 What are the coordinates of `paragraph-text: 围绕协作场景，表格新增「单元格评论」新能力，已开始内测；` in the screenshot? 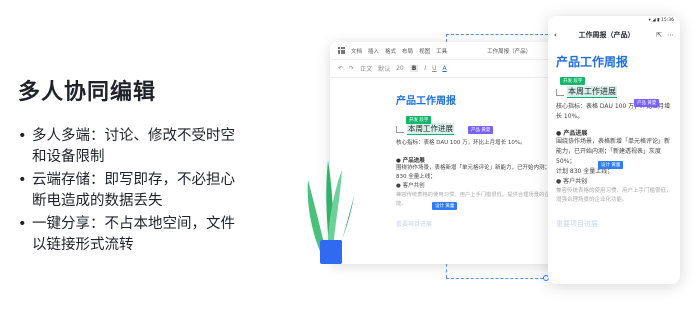 It's located at (473, 168).